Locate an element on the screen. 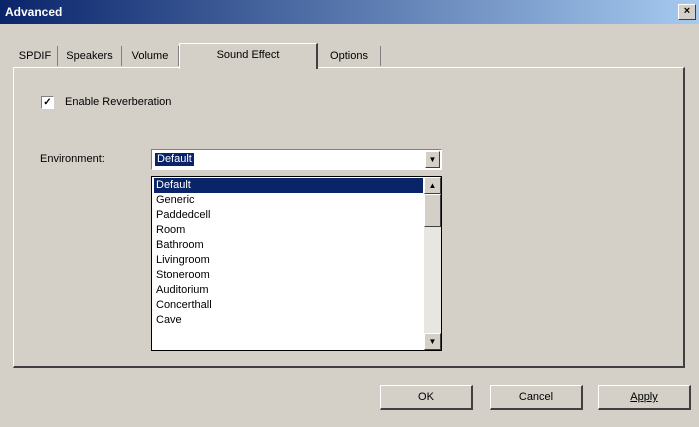  checkmark-icon: ✓ is located at coordinates (47, 102).